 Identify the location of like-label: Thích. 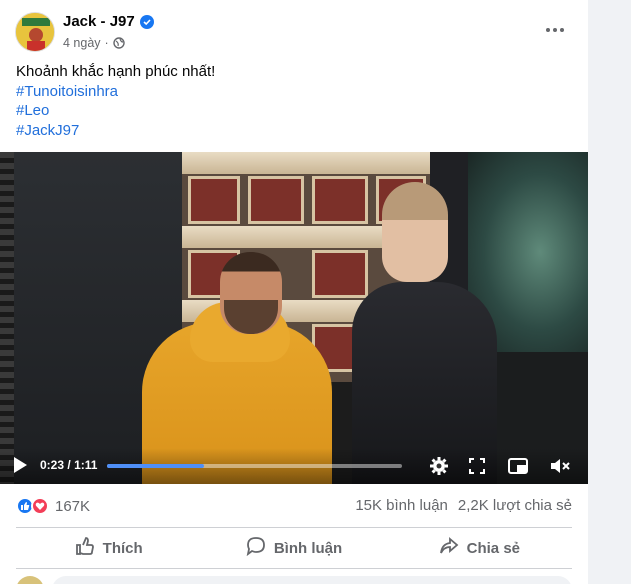
(122, 548).